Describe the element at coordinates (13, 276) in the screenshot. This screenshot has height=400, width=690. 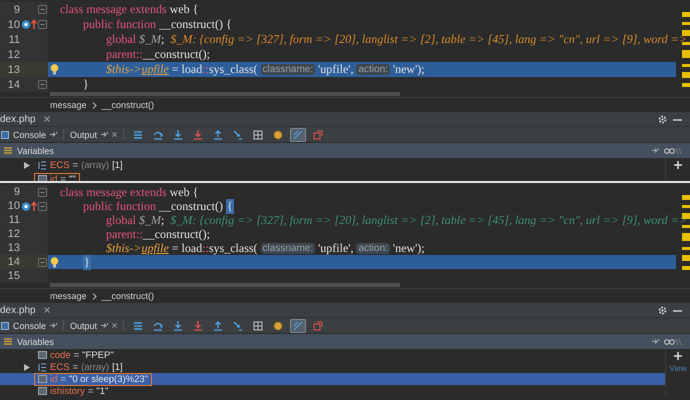
I see `line-number: 15` at that location.